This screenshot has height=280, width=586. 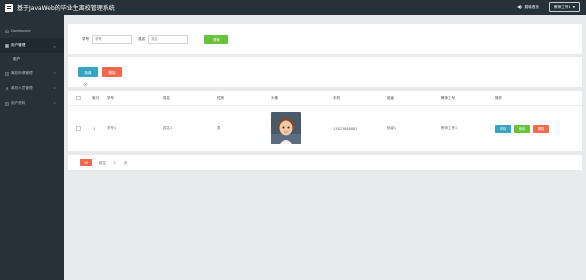 What do you see at coordinates (345, 128) in the screenshot?
I see `cell-phone: 13823888881` at bounding box center [345, 128].